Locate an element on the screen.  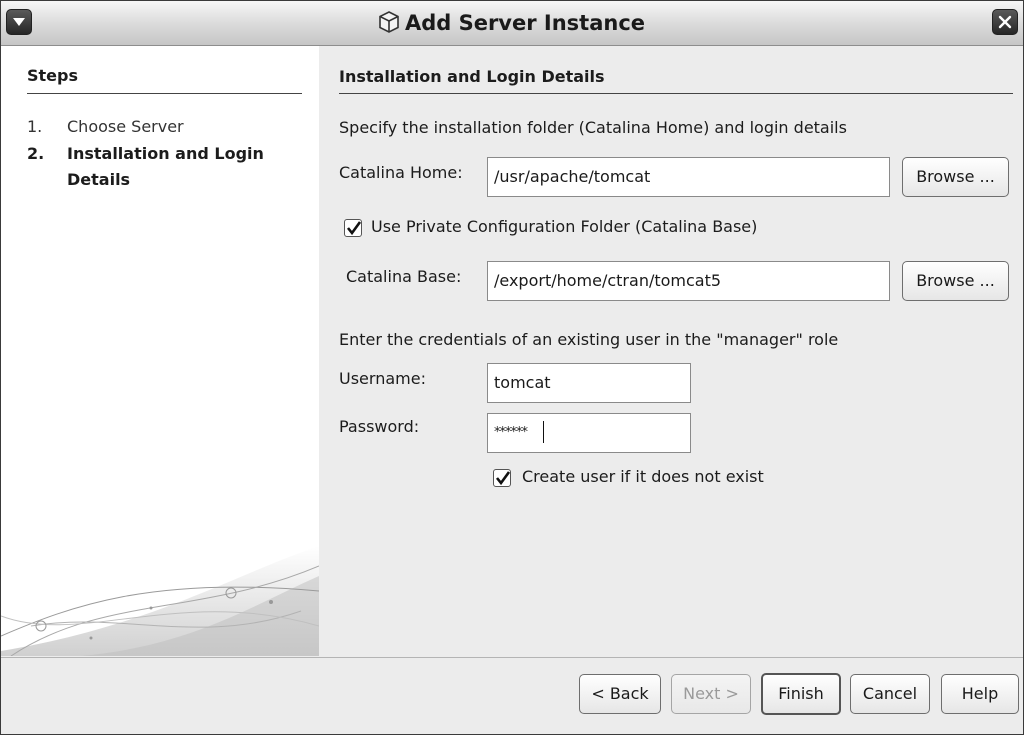
section-title: Installation and Login Details is located at coordinates (472, 76).